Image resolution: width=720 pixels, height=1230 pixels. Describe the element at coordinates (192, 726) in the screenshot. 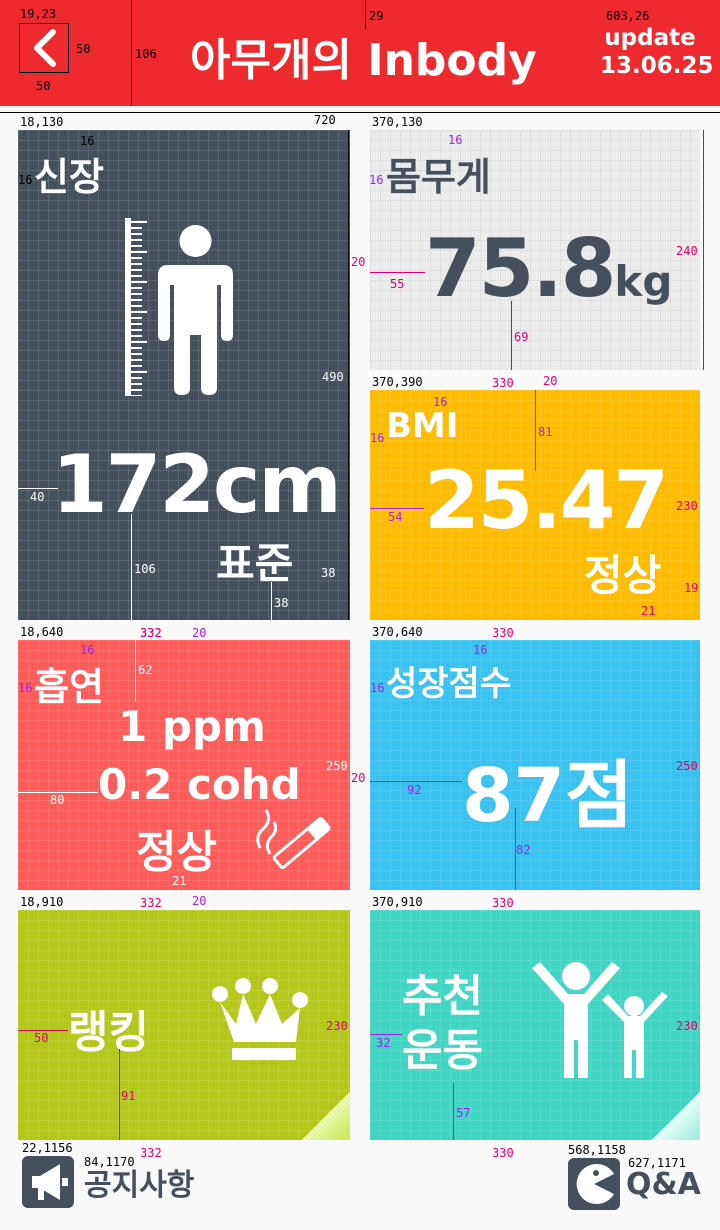

I see `smoking-ppm: 1 ppm` at that location.